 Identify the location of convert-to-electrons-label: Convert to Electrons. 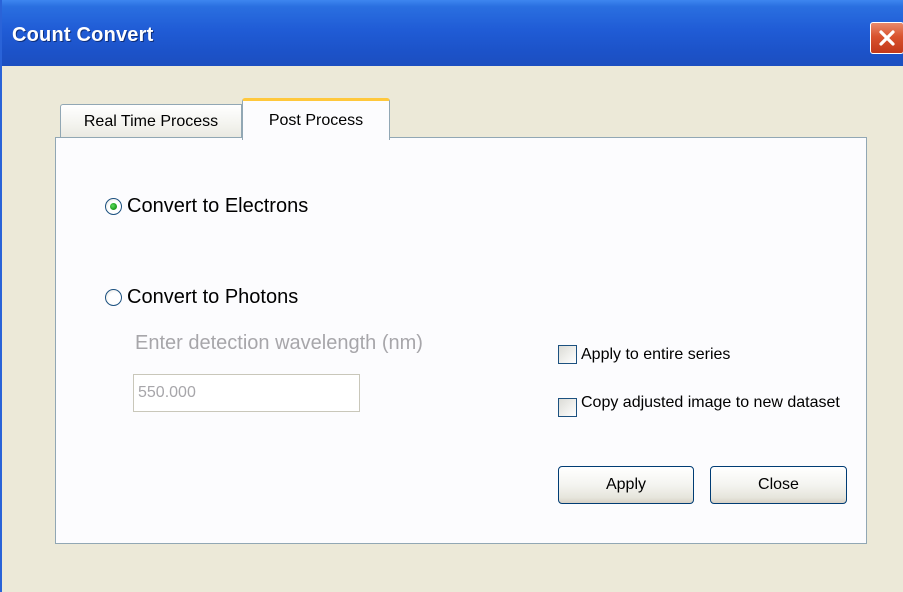
(218, 206).